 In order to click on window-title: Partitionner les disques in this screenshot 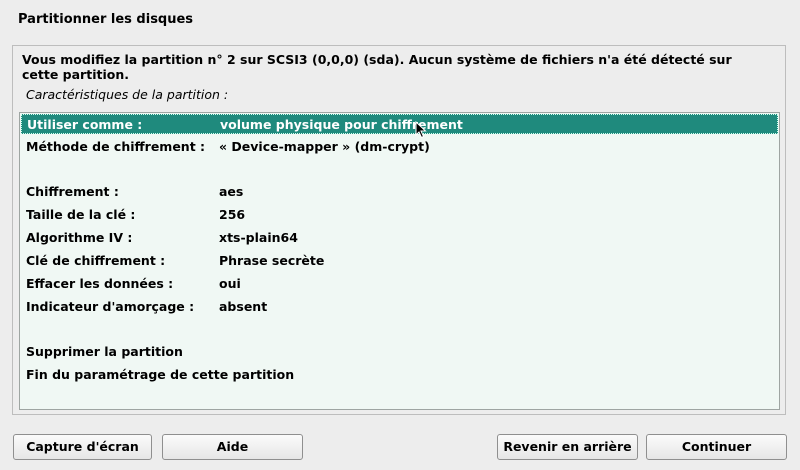, I will do `click(106, 19)`.